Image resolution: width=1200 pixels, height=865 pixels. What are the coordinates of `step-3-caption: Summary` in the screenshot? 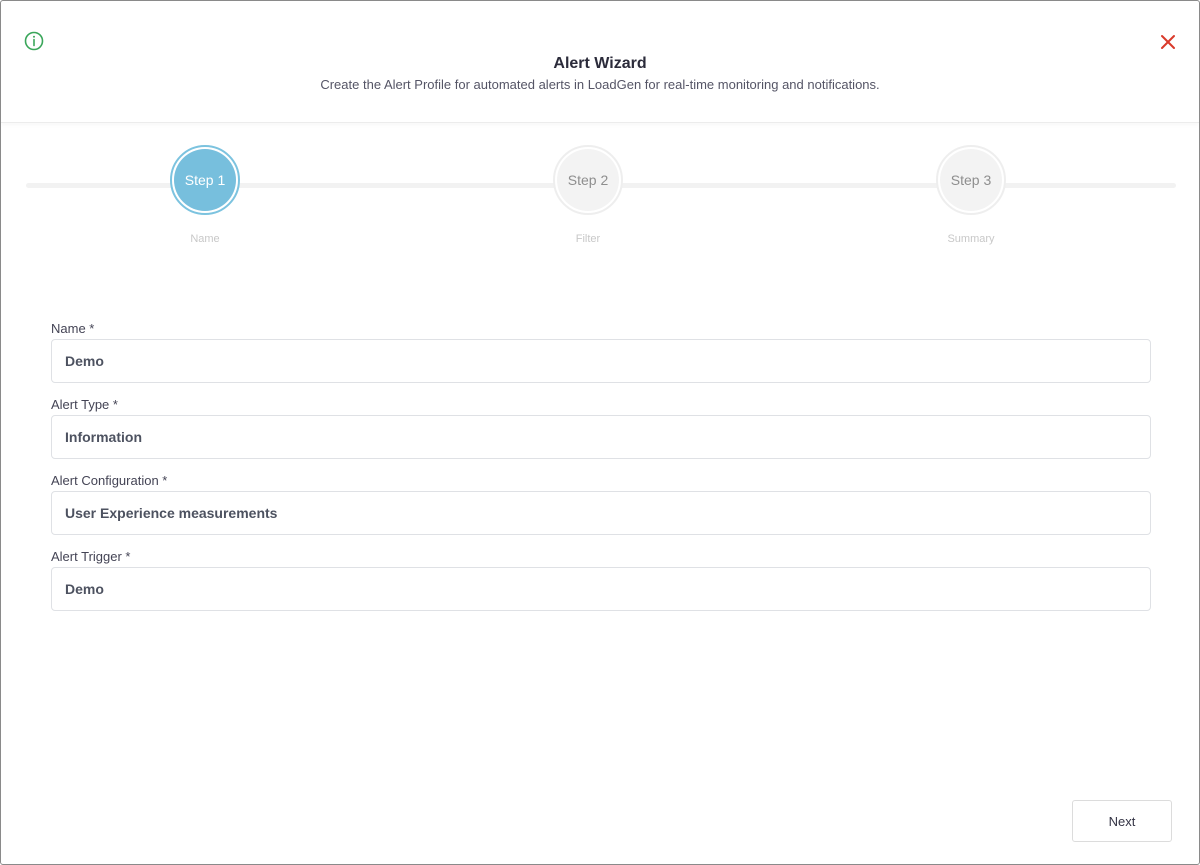 It's located at (971, 239).